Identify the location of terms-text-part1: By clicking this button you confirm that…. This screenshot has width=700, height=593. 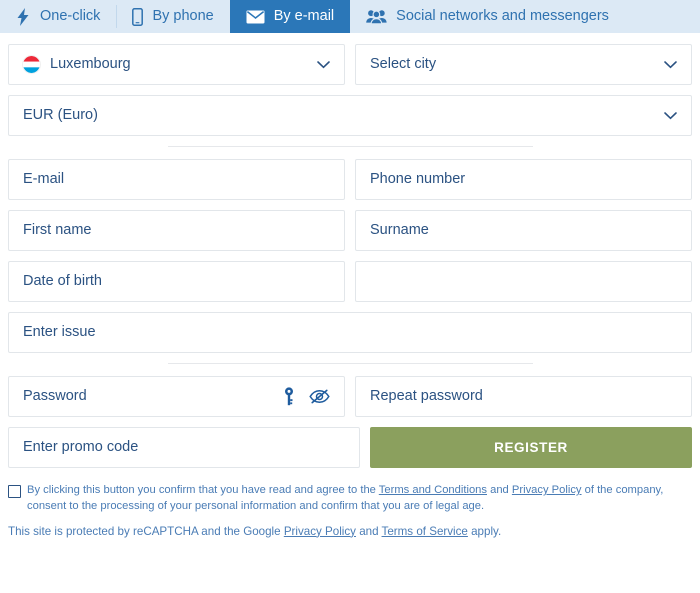
(203, 490).